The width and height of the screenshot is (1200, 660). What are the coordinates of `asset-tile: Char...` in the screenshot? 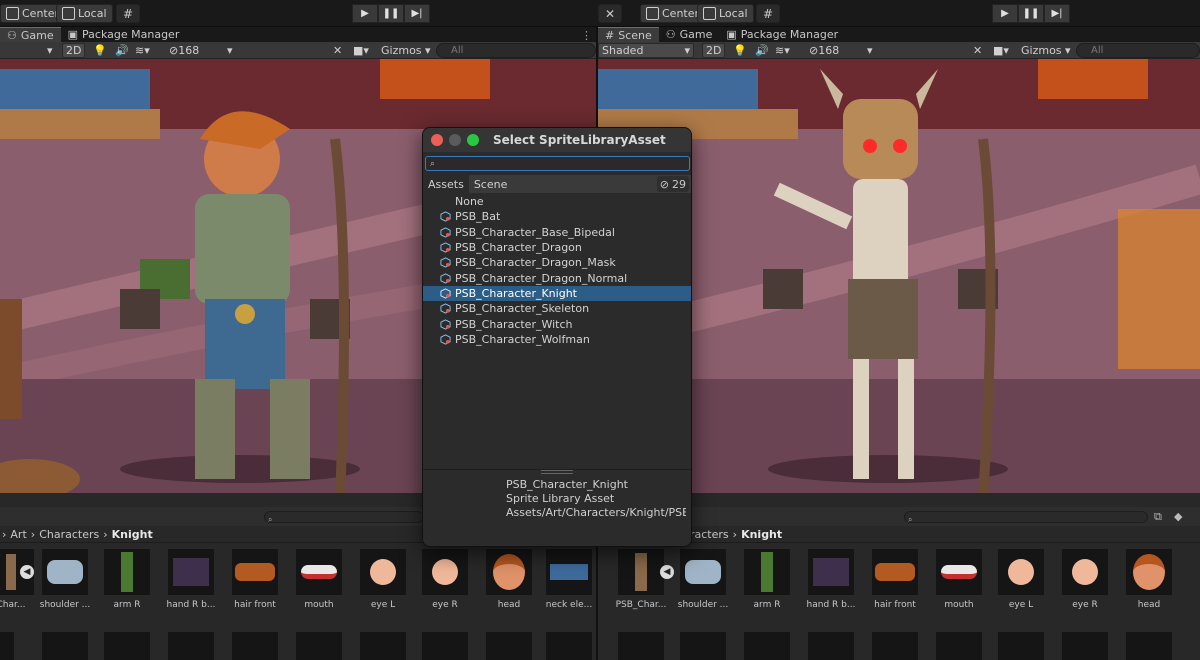 It's located at (20, 579).